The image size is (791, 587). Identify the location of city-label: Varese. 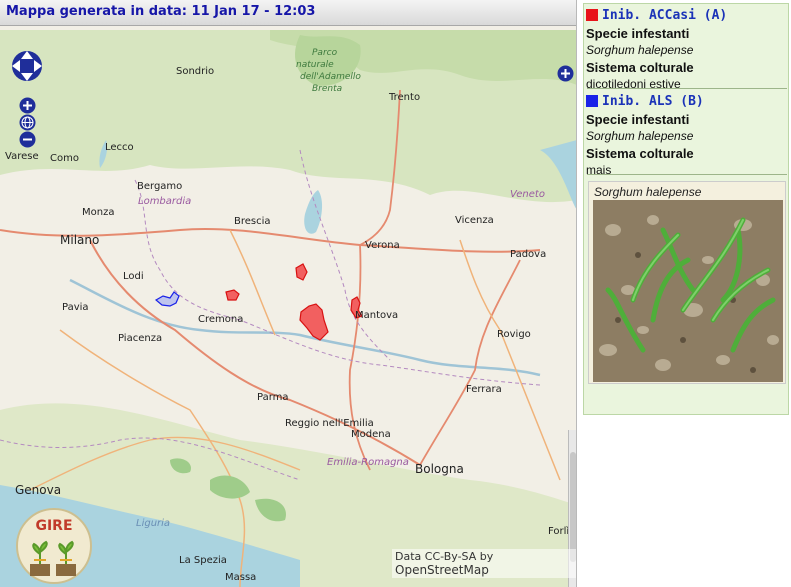
(22, 156).